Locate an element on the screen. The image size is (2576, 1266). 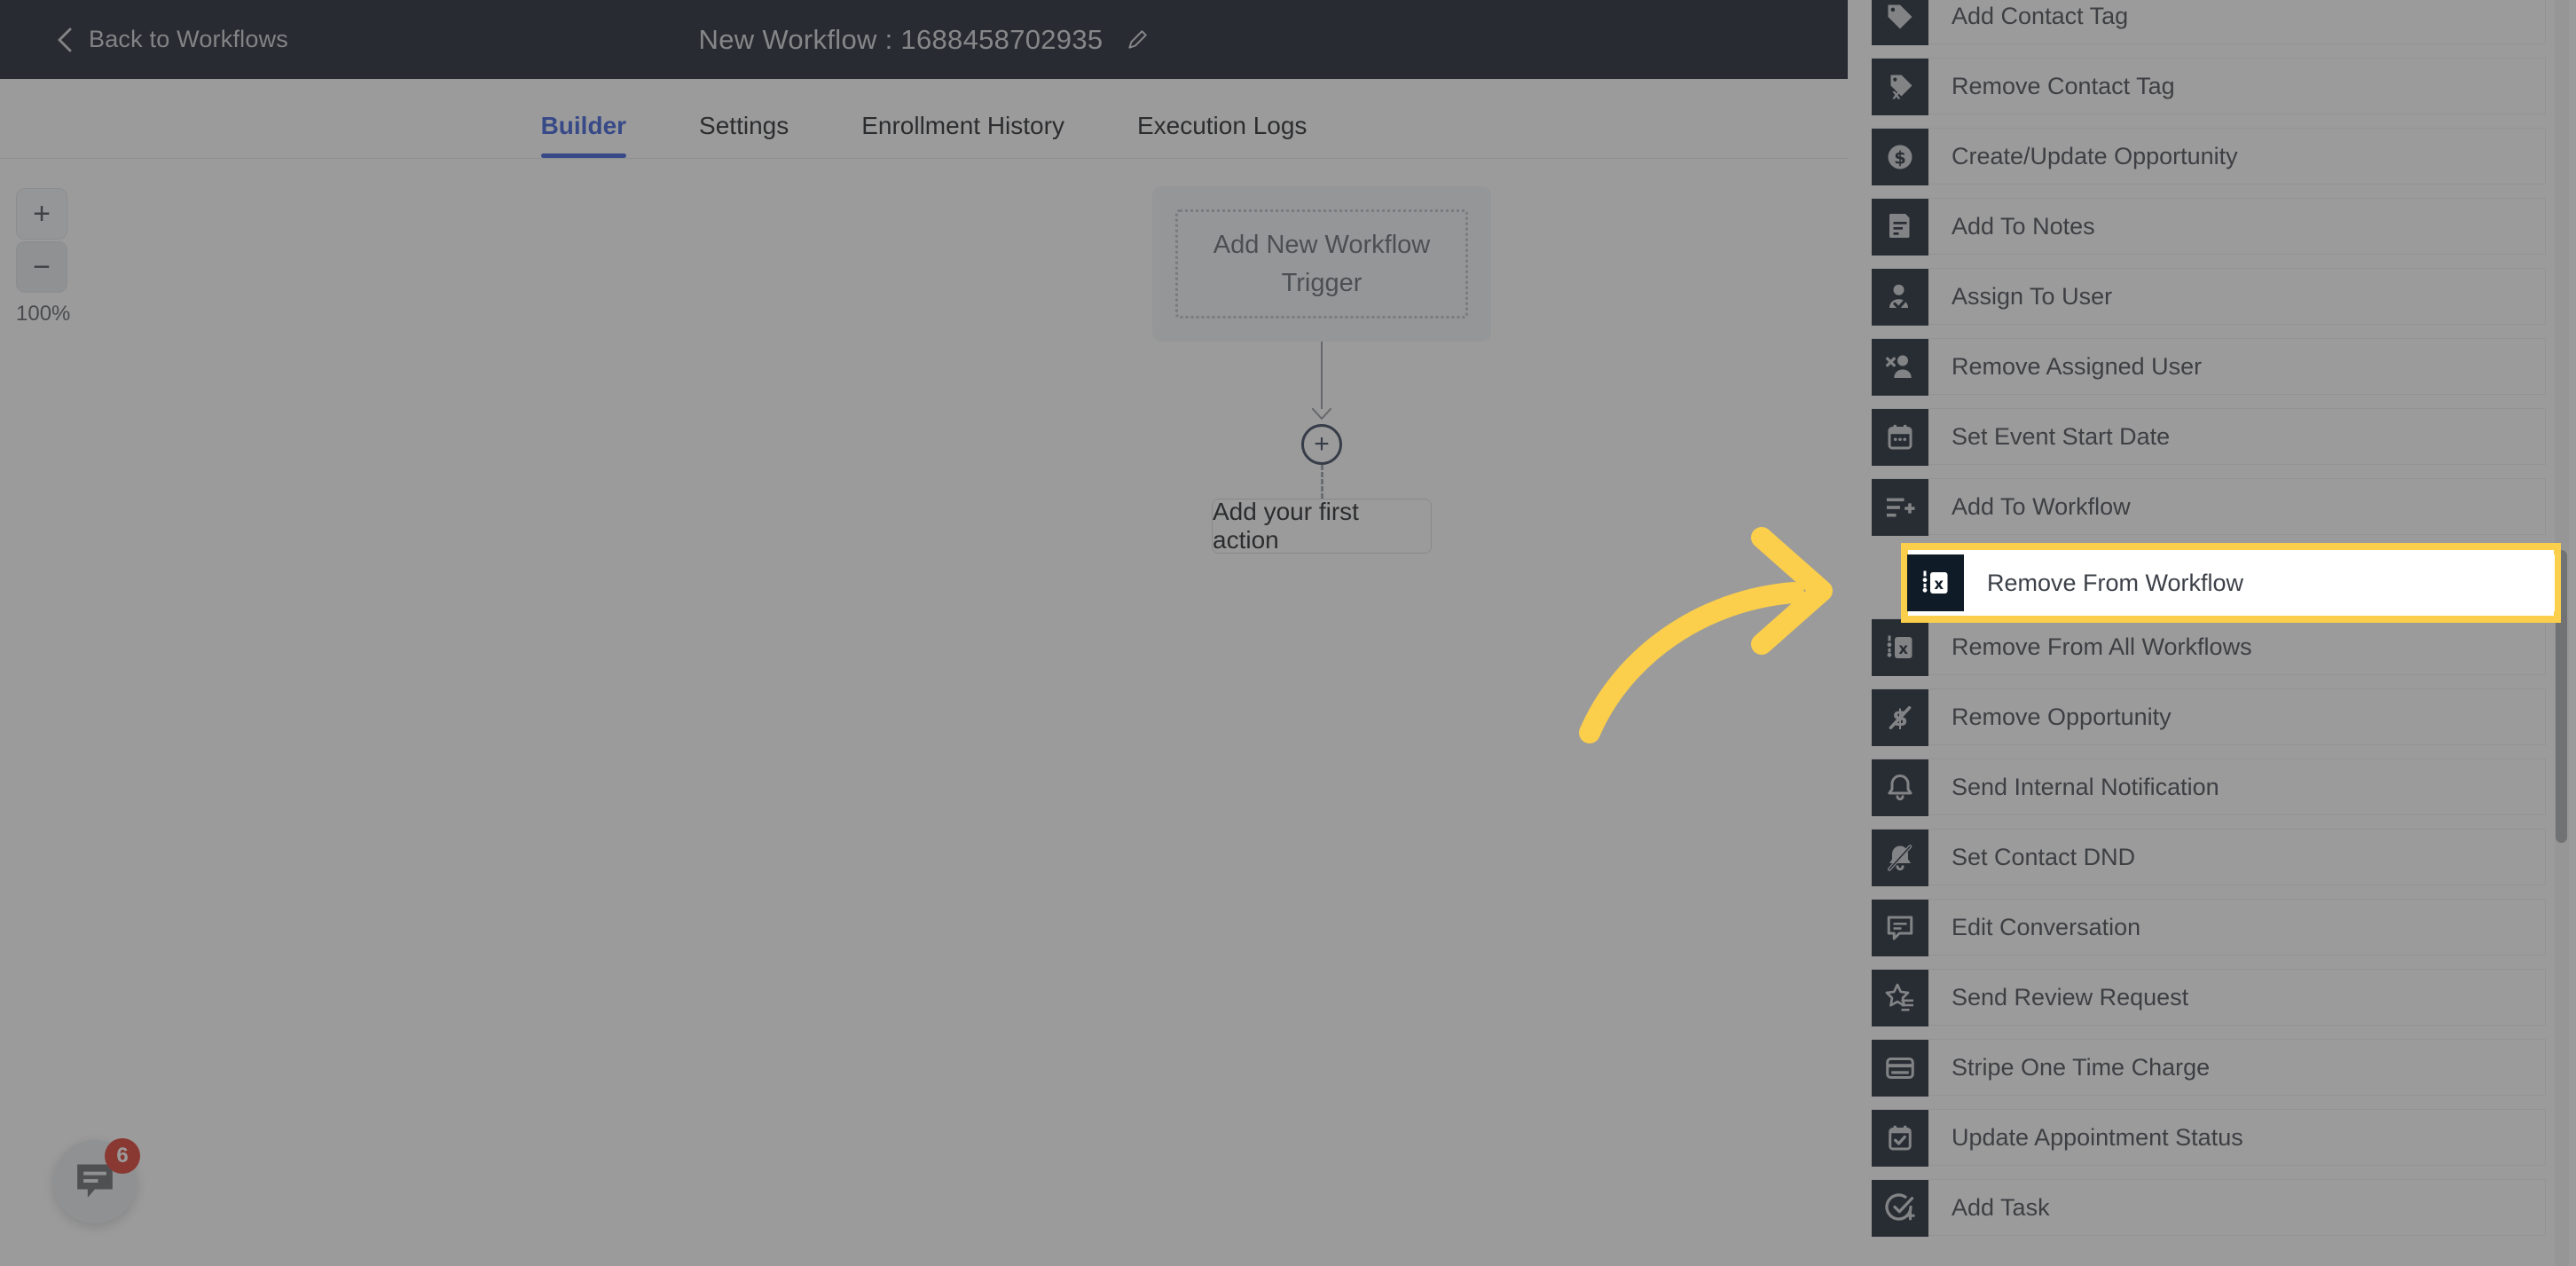
user-remove-icon is located at coordinates (1900, 367).